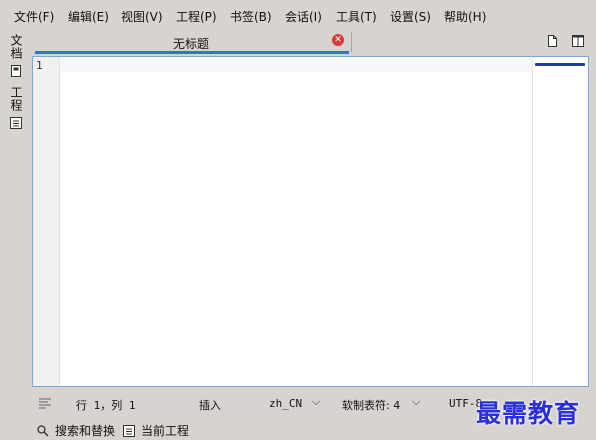 This screenshot has width=596, height=440. What do you see at coordinates (15, 210) in the screenshot?
I see `left-sidebar: 文档 工程` at bounding box center [15, 210].